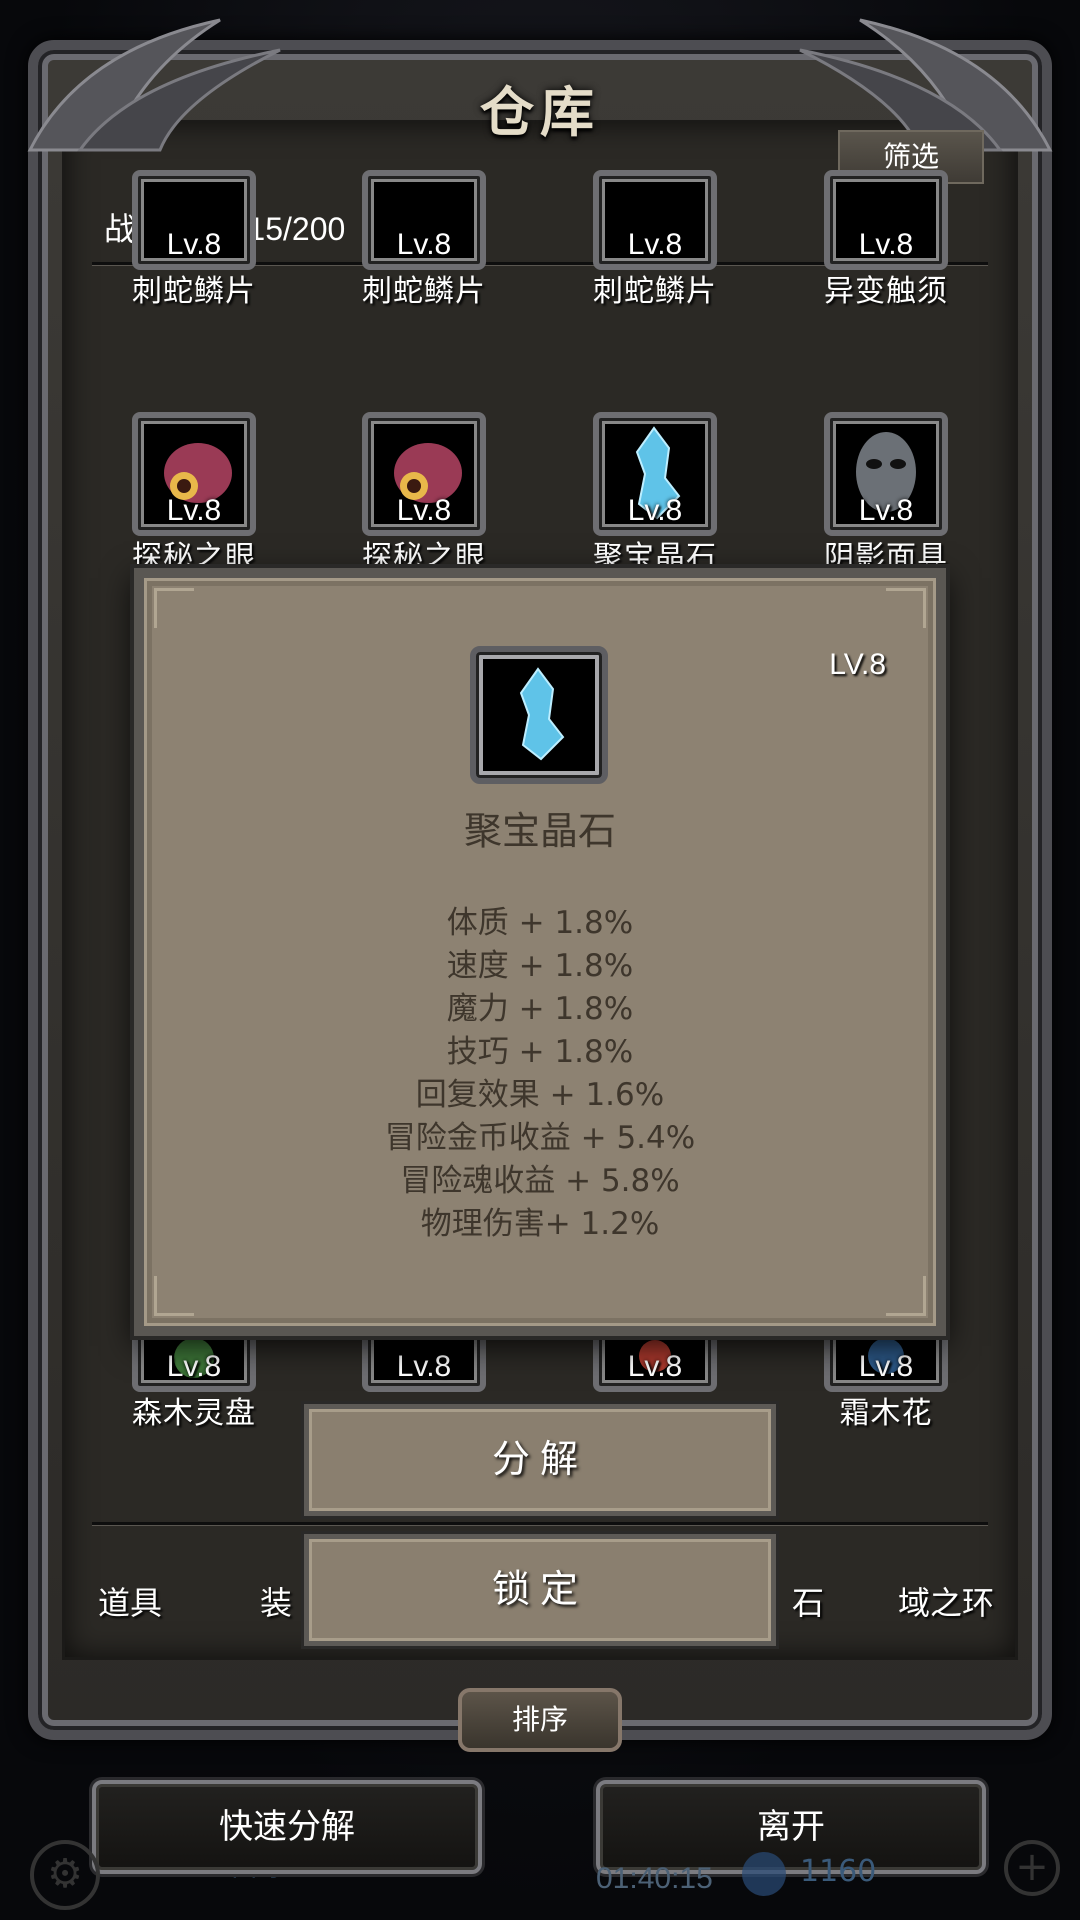 This screenshot has height=1920, width=1080. Describe the element at coordinates (542, 714) in the screenshot. I see `crystal-icon` at that location.